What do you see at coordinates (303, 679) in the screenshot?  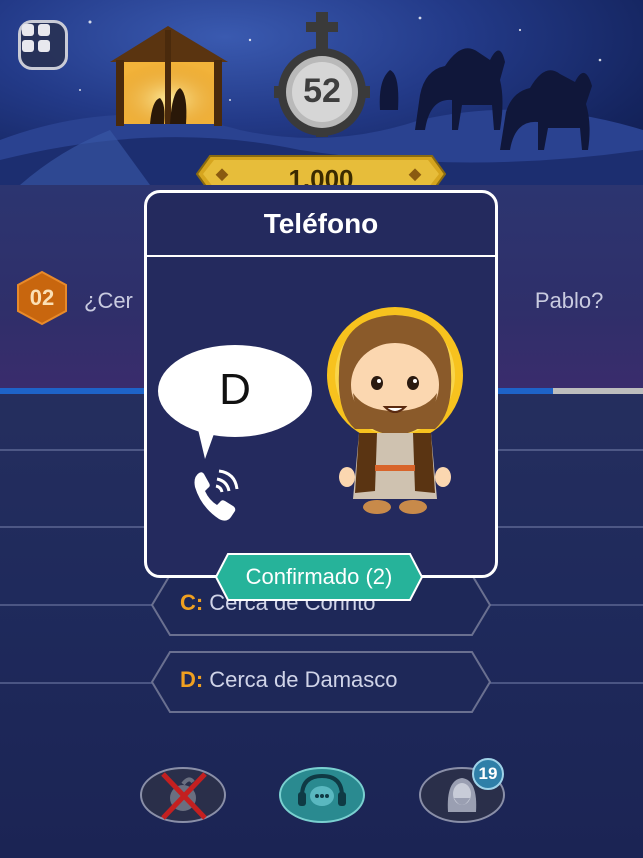 I see `answer-text: Cerca de Damasco` at bounding box center [303, 679].